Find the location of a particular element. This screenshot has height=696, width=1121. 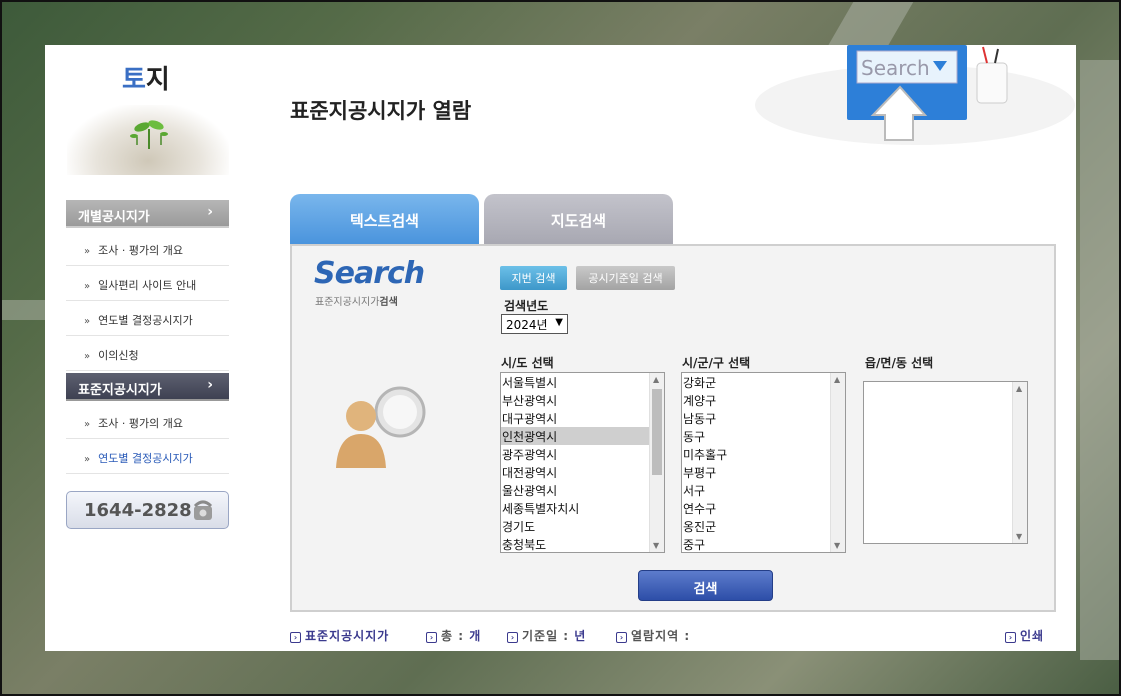

list-option: 인천광역시 is located at coordinates (582, 436).